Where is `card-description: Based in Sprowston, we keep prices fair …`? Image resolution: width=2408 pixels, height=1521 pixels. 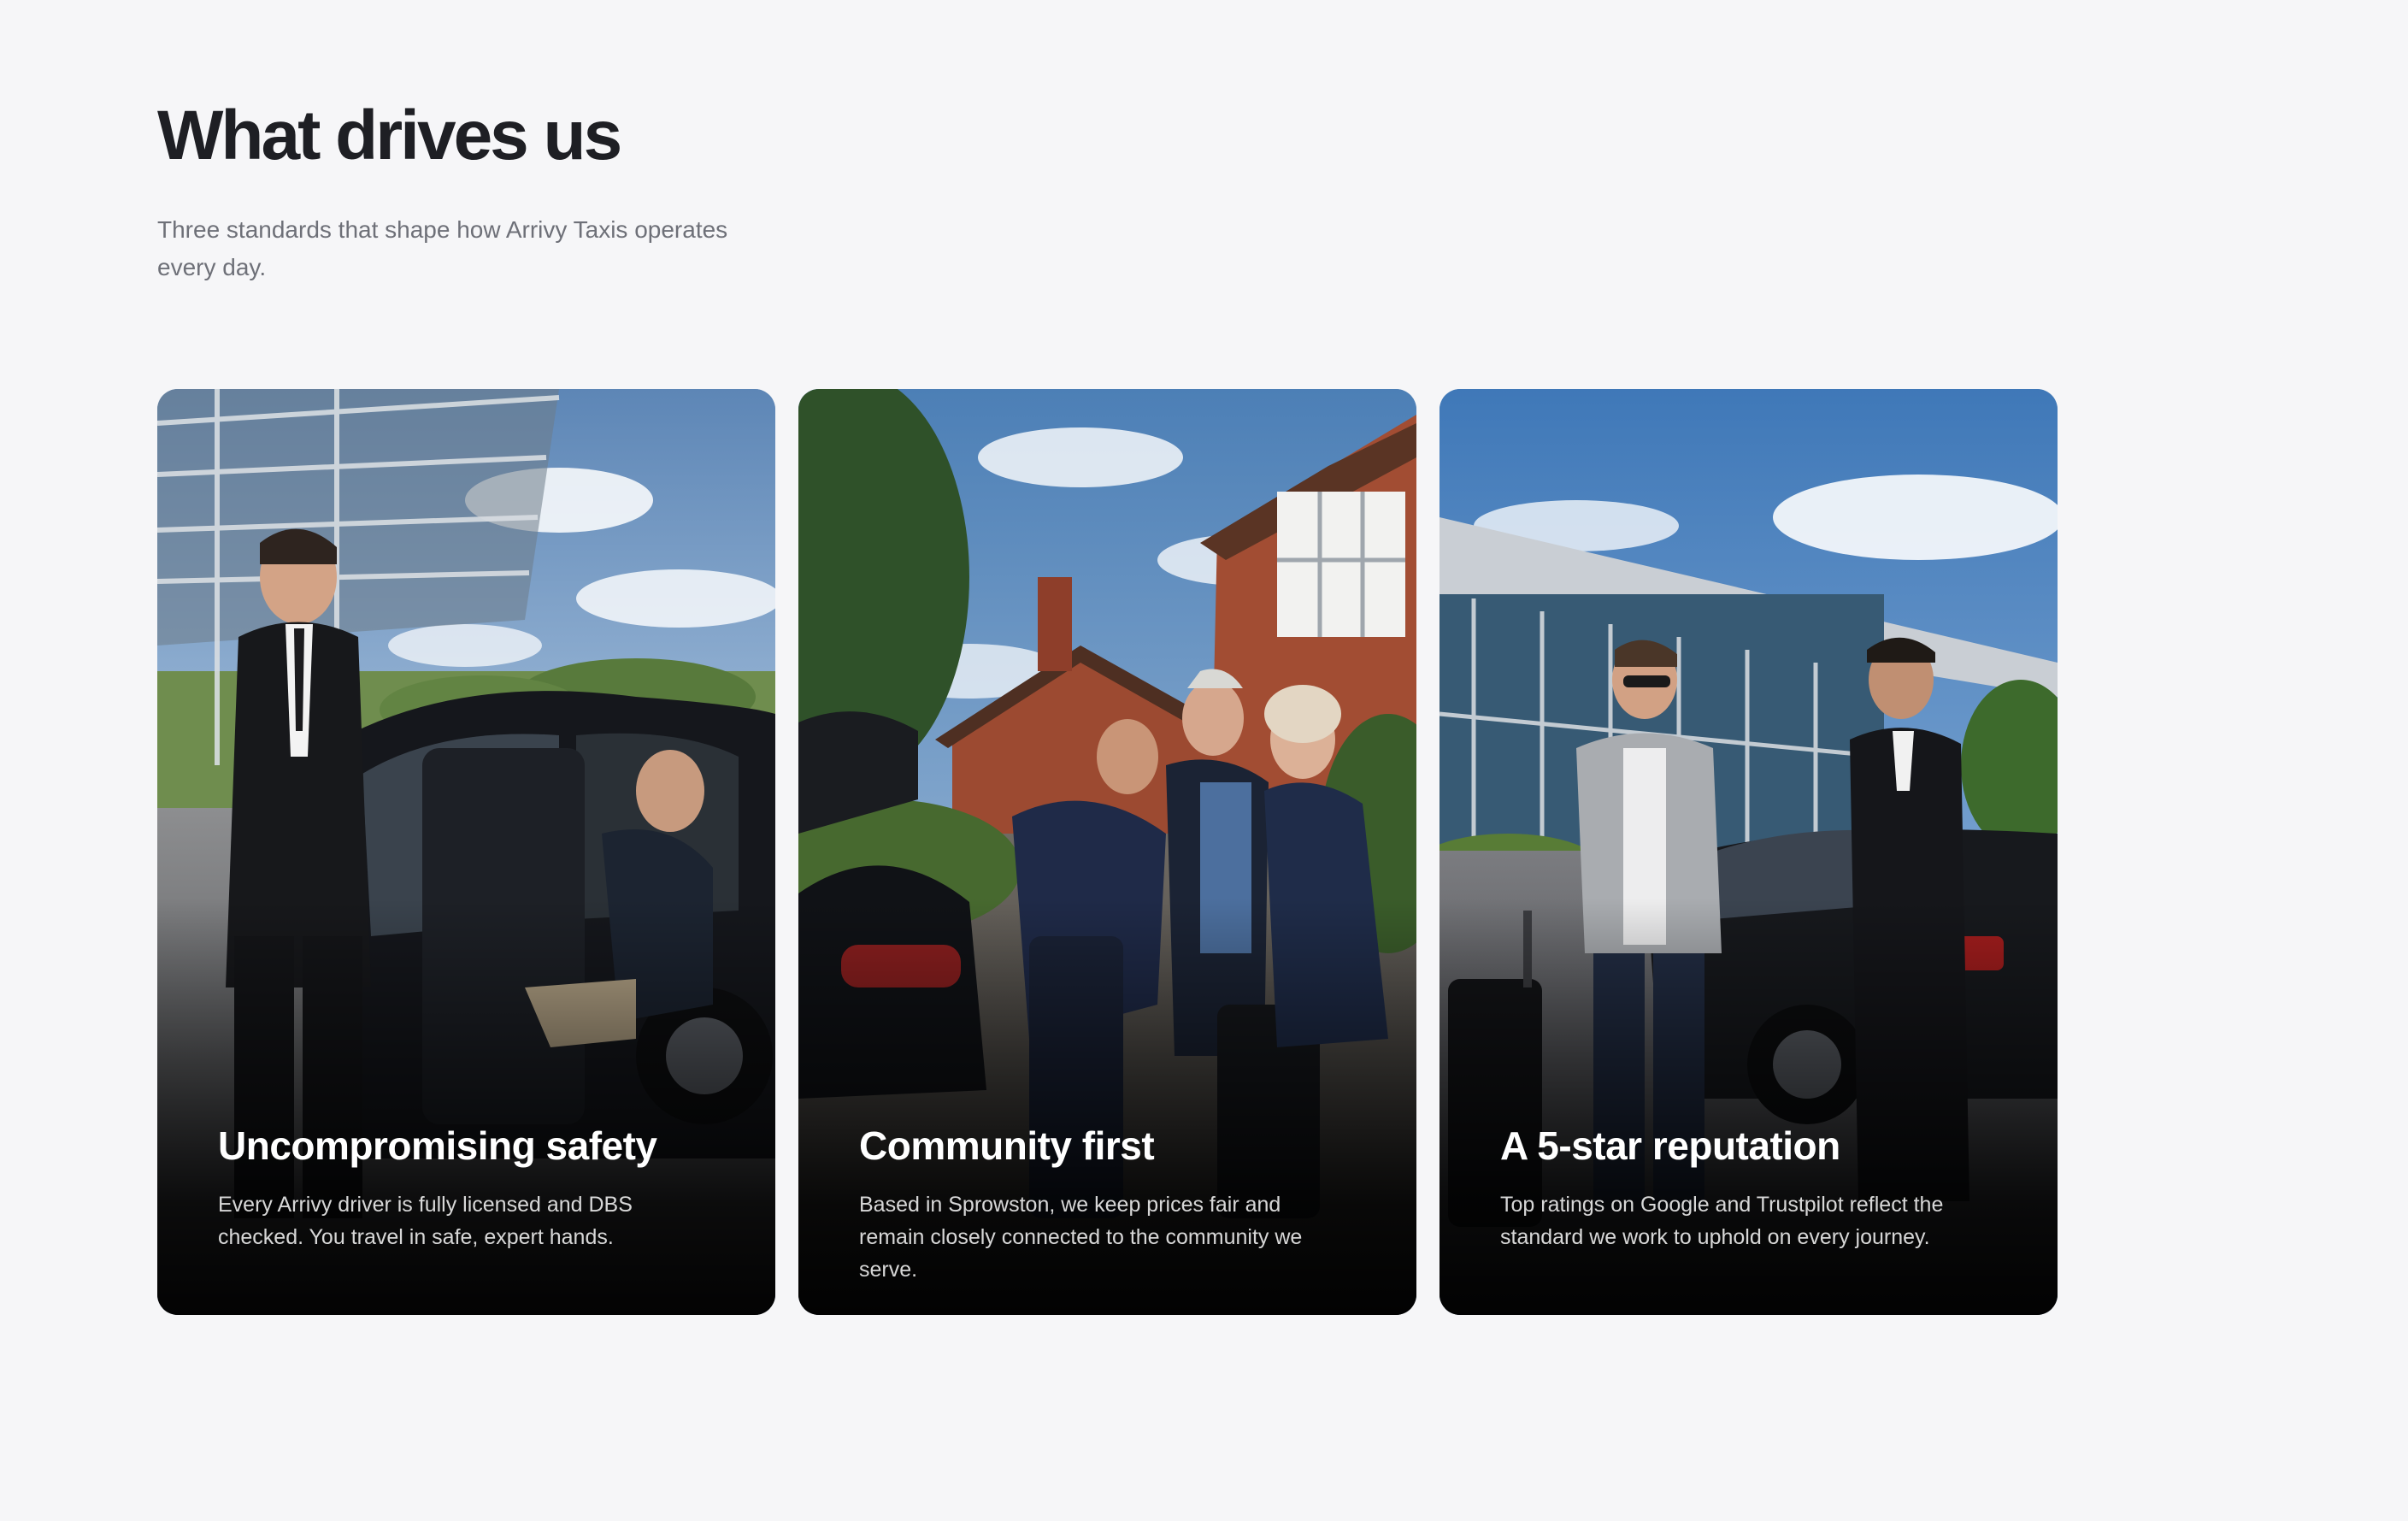
card-description: Based in Sprowston, we keep prices fair … is located at coordinates (1081, 1237).